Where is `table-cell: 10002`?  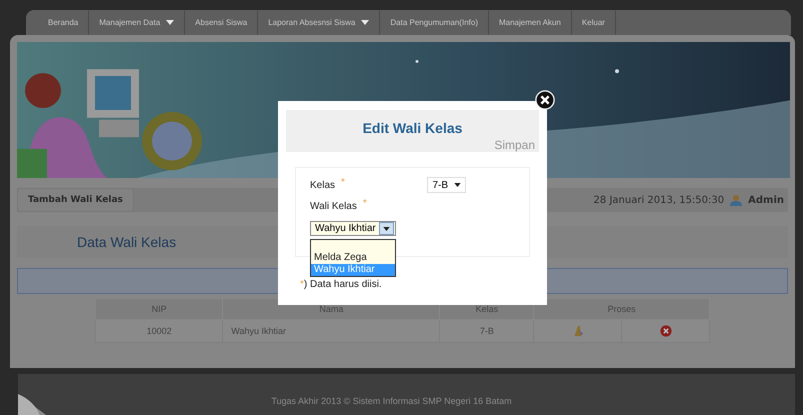
table-cell: 10002 is located at coordinates (159, 331).